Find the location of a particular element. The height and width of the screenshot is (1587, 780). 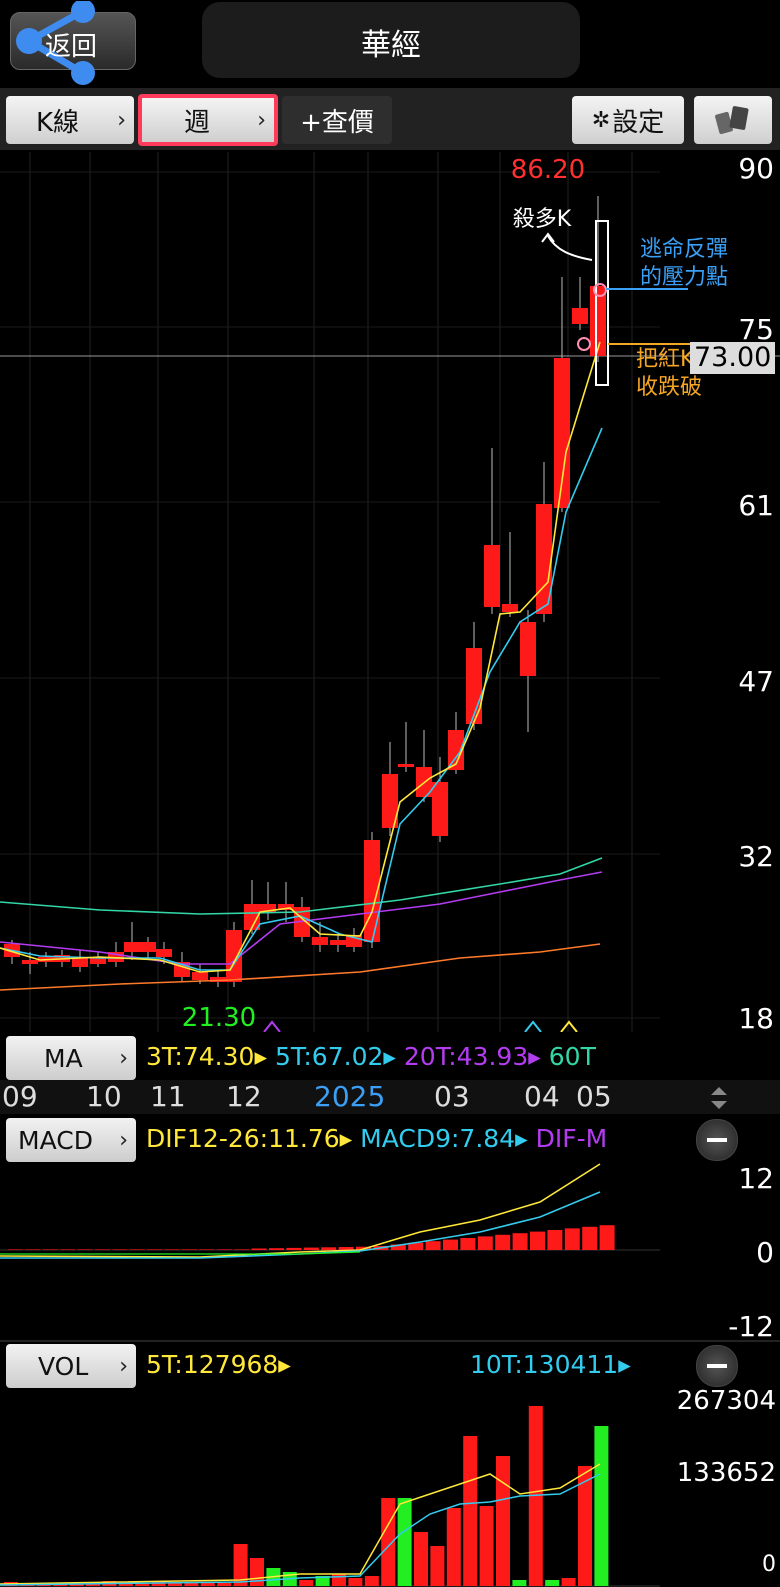

ma-values: 3T:74.30▸ 5T:67.02▸ 20T:43.93▸ 60T is located at coordinates (405, 1056).